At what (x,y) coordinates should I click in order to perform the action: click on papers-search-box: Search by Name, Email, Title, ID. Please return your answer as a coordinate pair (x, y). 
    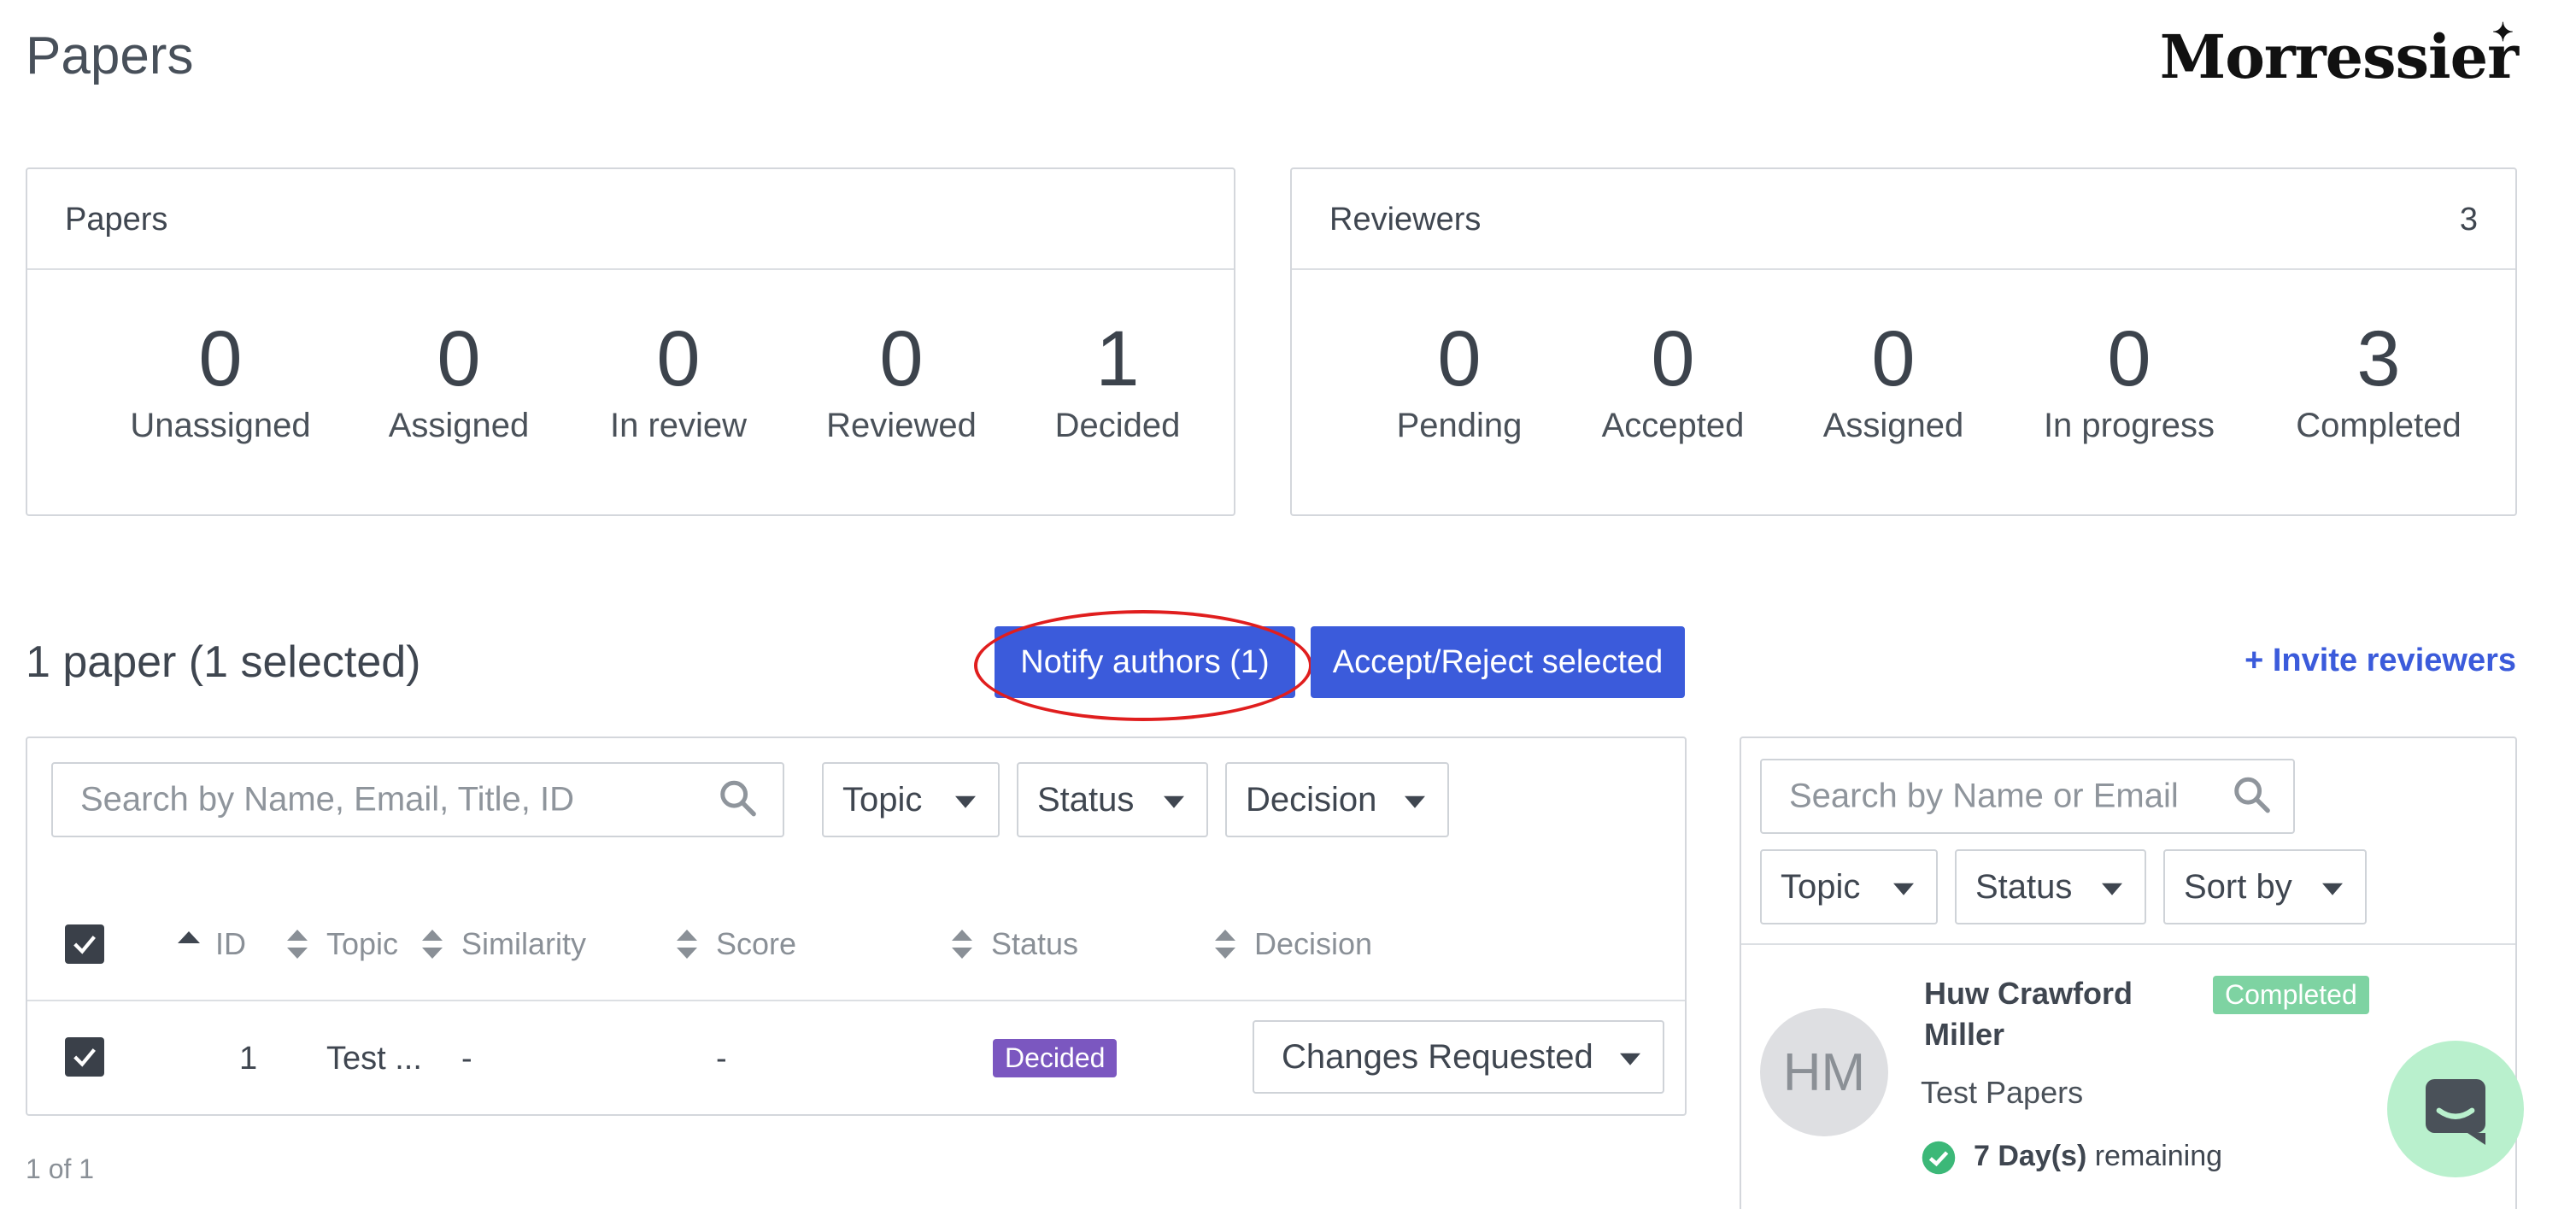
    Looking at the image, I should click on (417, 799).